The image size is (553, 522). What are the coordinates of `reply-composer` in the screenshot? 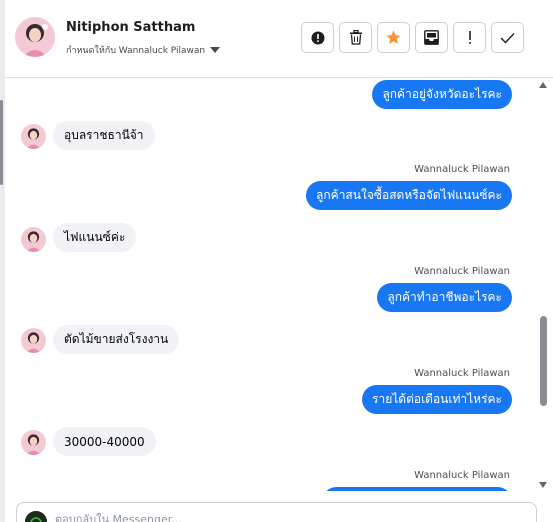 It's located at (276, 512).